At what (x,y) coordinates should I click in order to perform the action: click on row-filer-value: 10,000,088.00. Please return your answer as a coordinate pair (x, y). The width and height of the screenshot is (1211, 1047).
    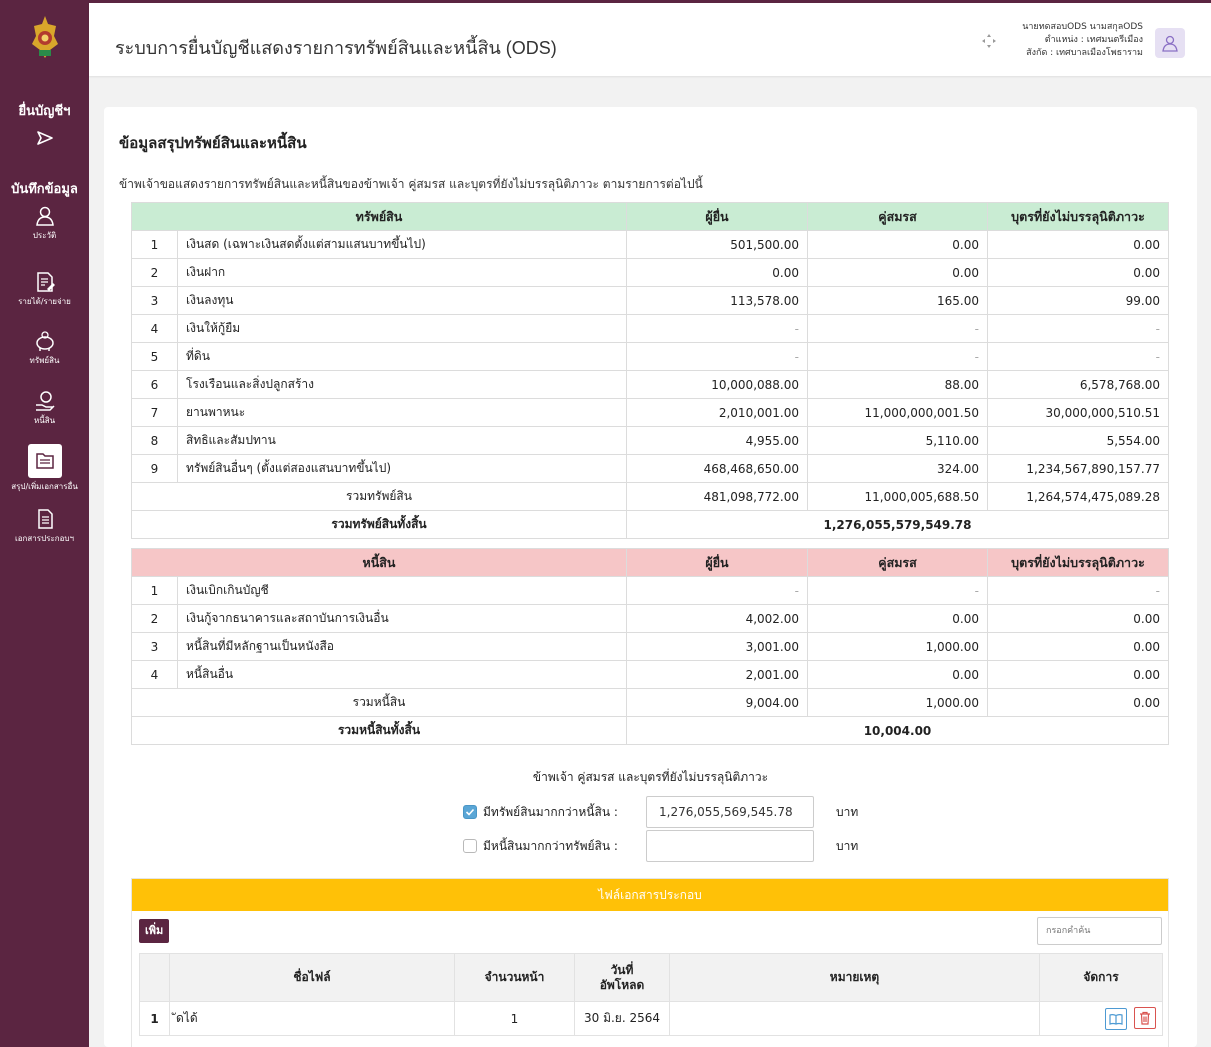
    Looking at the image, I should click on (717, 384).